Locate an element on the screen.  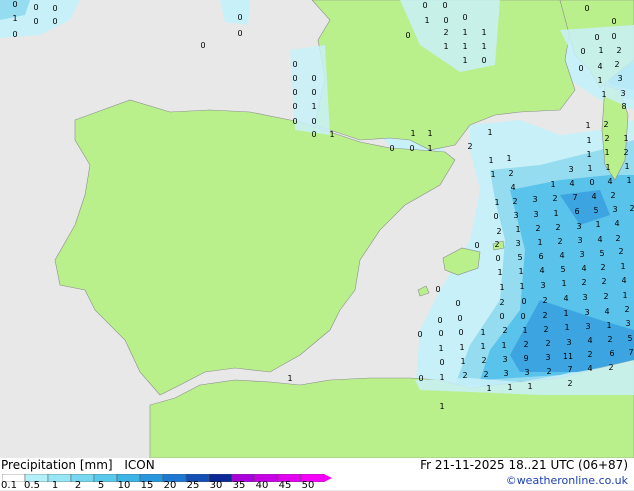
color-scale-tick: 10 is located at coordinates (124, 485).